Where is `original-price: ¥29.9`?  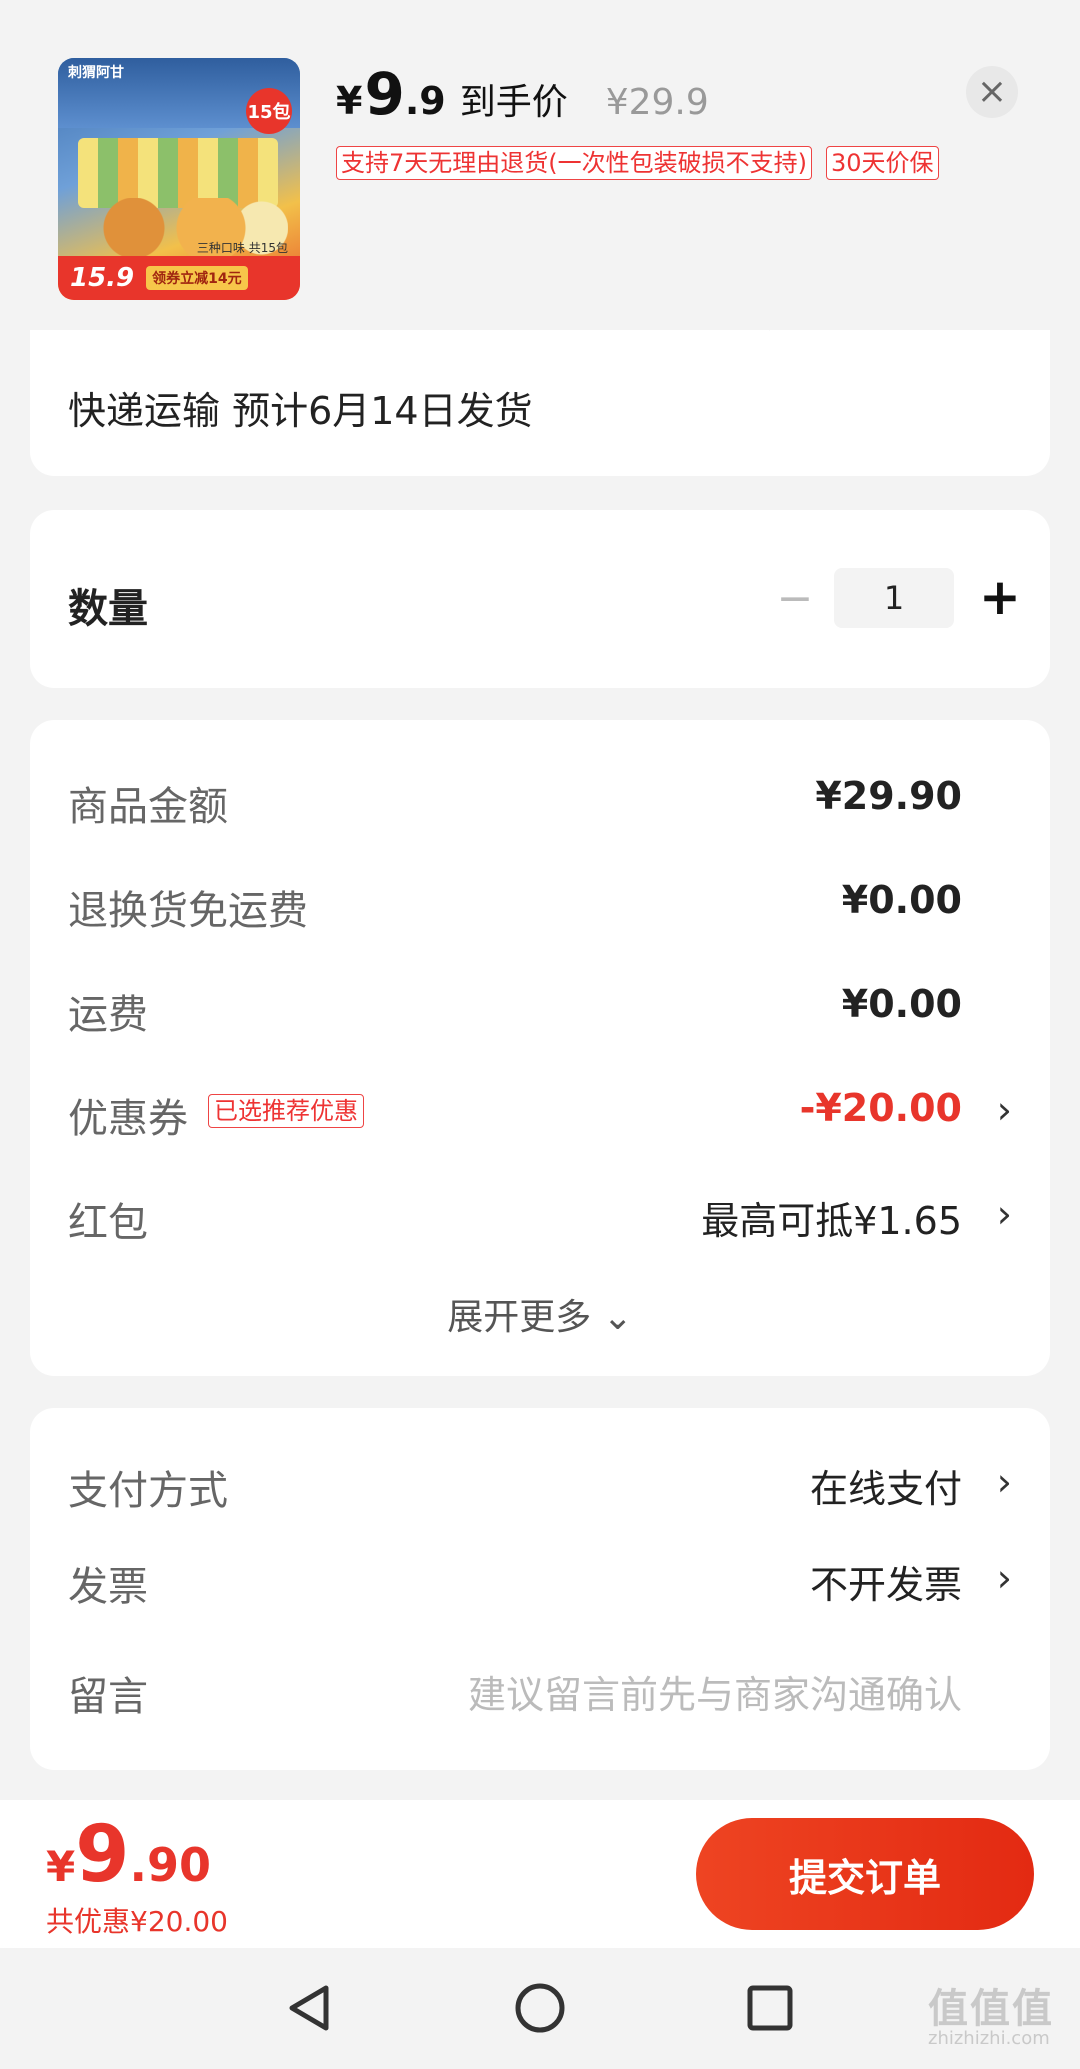
original-price: ¥29.9 is located at coordinates (657, 102).